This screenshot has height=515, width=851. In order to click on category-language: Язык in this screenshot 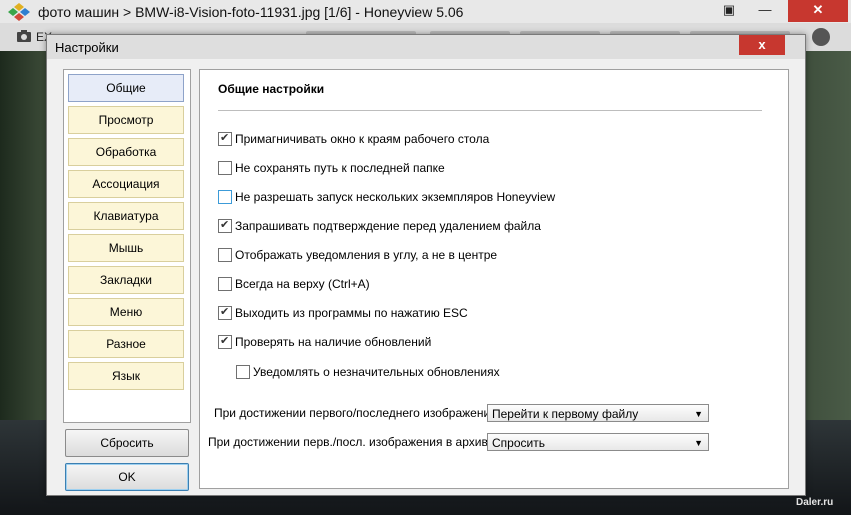, I will do `click(126, 376)`.